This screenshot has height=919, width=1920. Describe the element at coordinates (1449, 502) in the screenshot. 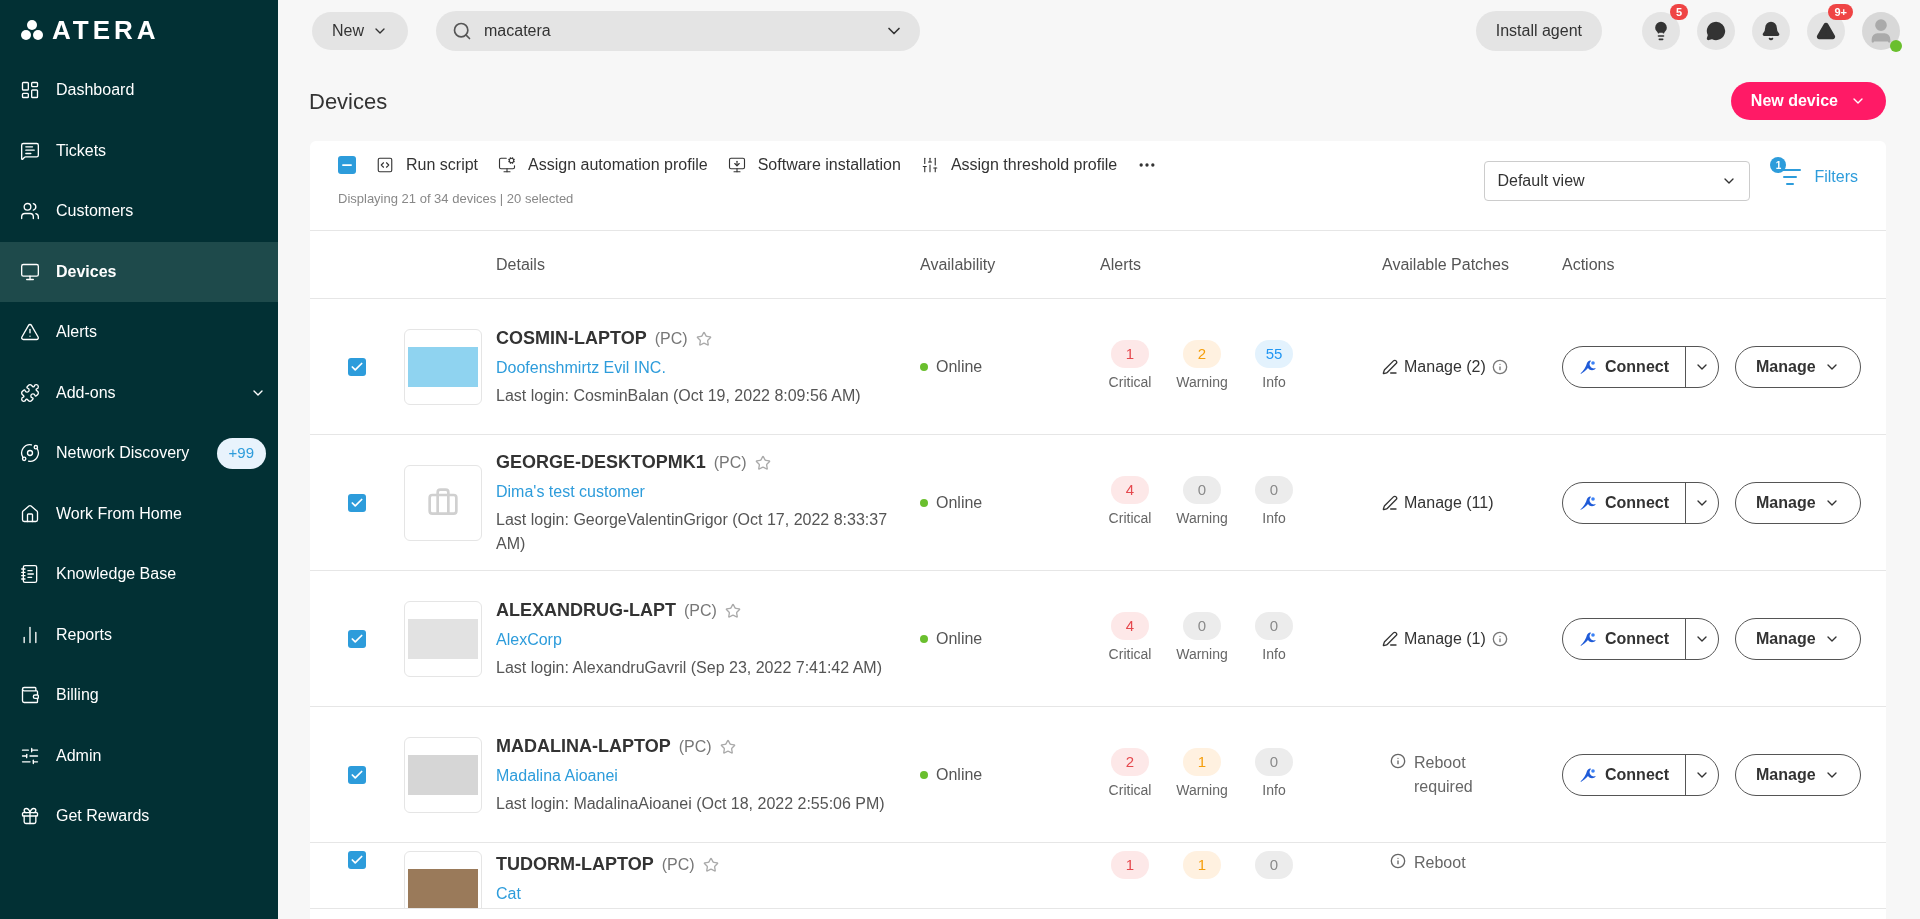

I see `patches-link: Manage (11)` at that location.